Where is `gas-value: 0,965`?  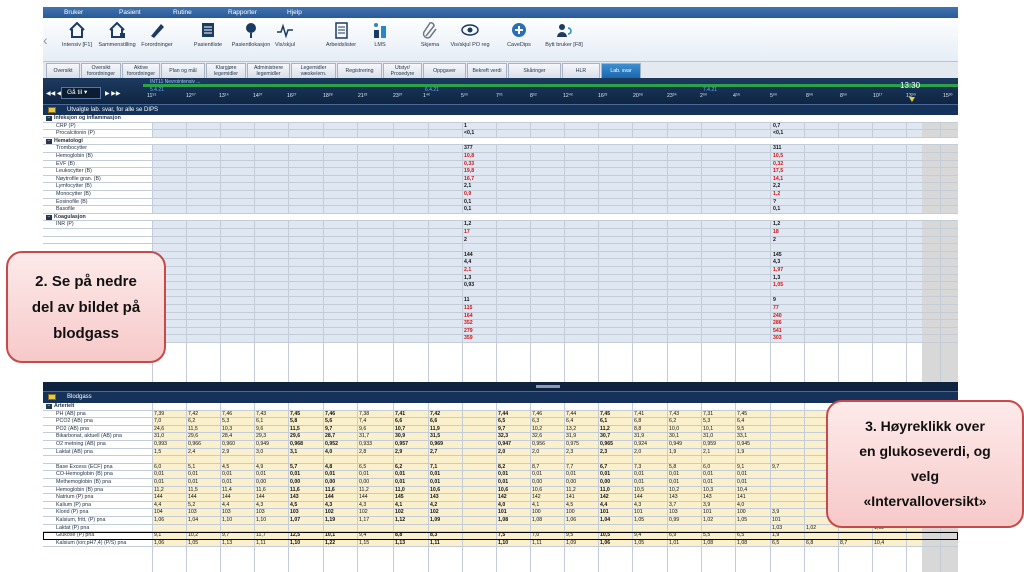
gas-value: 0,965 is located at coordinates (606, 444).